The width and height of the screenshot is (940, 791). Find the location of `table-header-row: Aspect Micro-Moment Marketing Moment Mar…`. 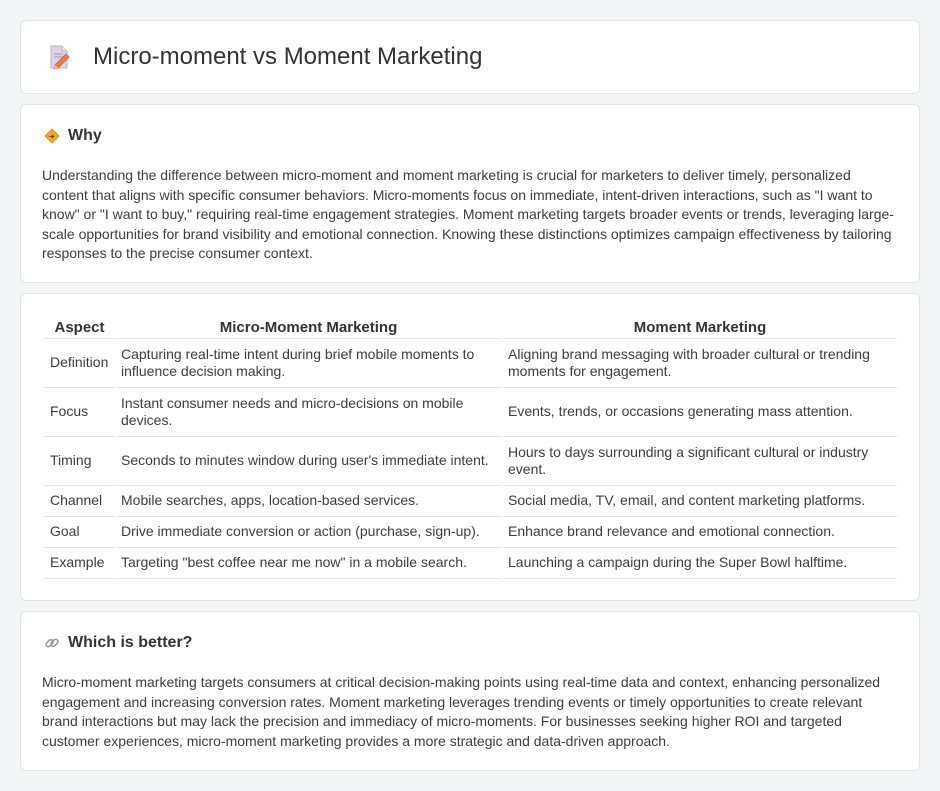

table-header-row: Aspect Micro-Moment Marketing Moment Mar… is located at coordinates (471, 327).